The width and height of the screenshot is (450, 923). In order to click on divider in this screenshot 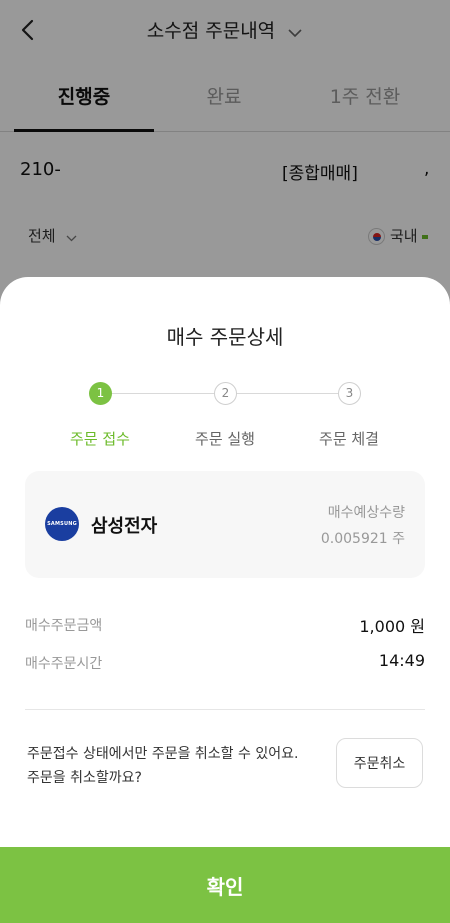, I will do `click(225, 709)`.